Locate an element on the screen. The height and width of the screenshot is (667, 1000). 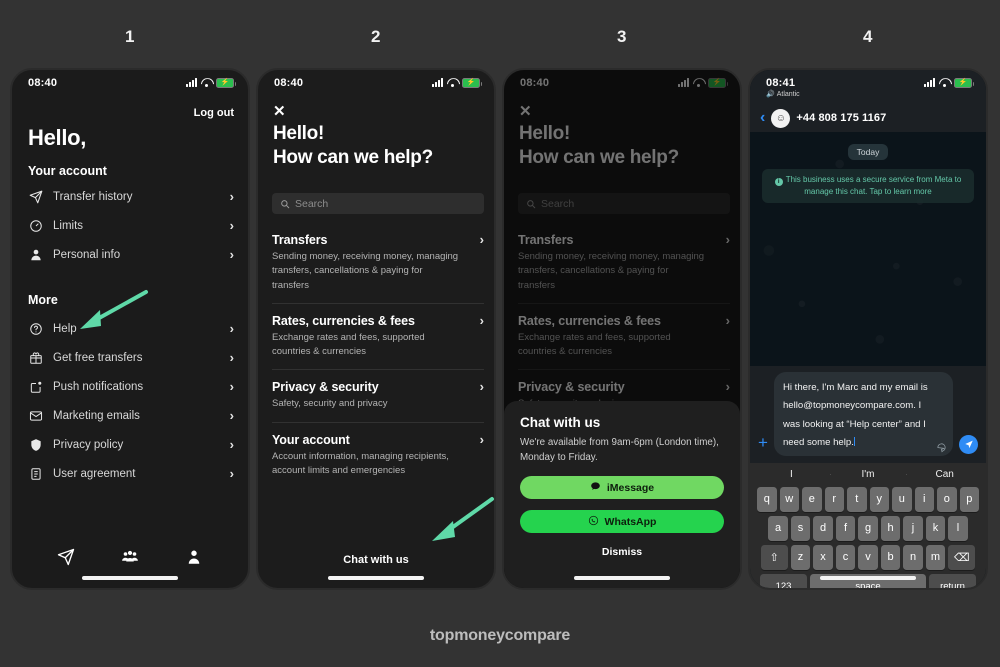
step-number-row: 1 2 3 4 is located at coordinates (500, 34).